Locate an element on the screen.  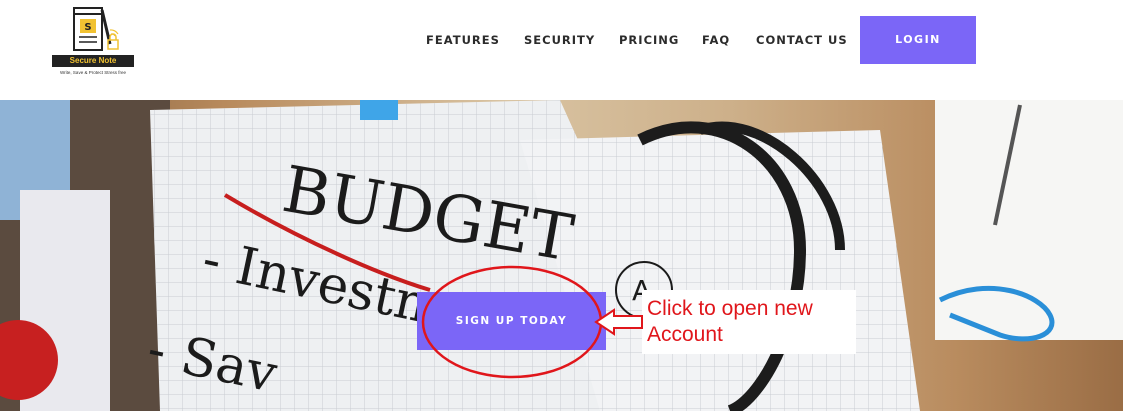
login-button: LOGIN is located at coordinates (918, 40).